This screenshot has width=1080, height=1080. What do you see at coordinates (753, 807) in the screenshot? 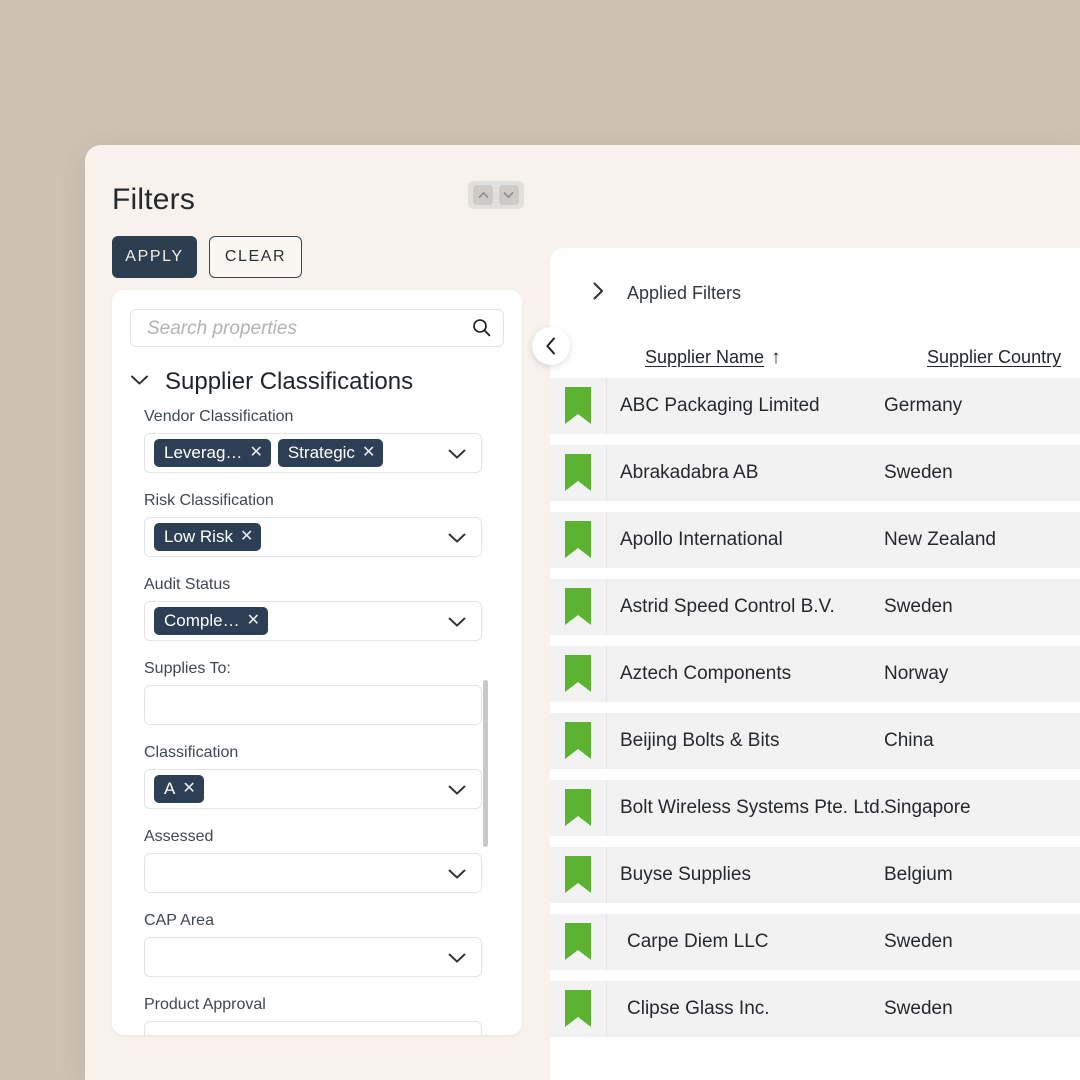
I see `cell-supplier-name: Bolt Wireless Systems Pte. Ltd.` at bounding box center [753, 807].